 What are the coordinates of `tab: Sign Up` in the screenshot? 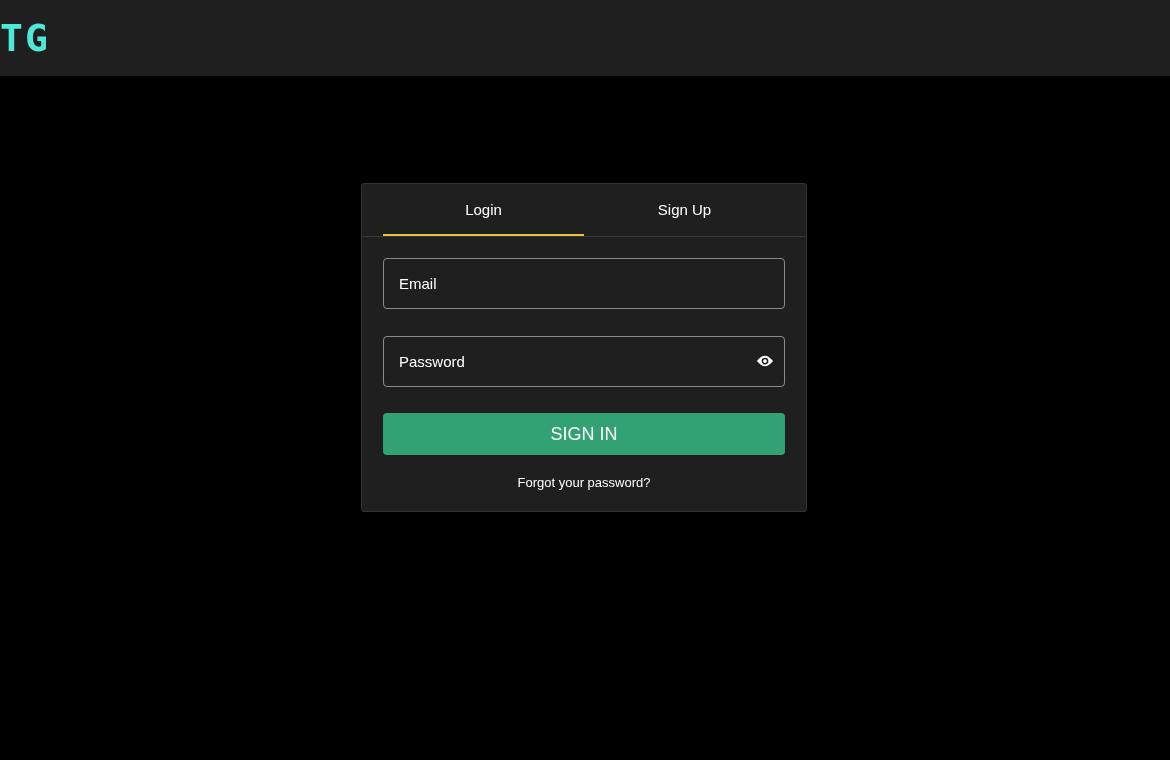 It's located at (684, 210).